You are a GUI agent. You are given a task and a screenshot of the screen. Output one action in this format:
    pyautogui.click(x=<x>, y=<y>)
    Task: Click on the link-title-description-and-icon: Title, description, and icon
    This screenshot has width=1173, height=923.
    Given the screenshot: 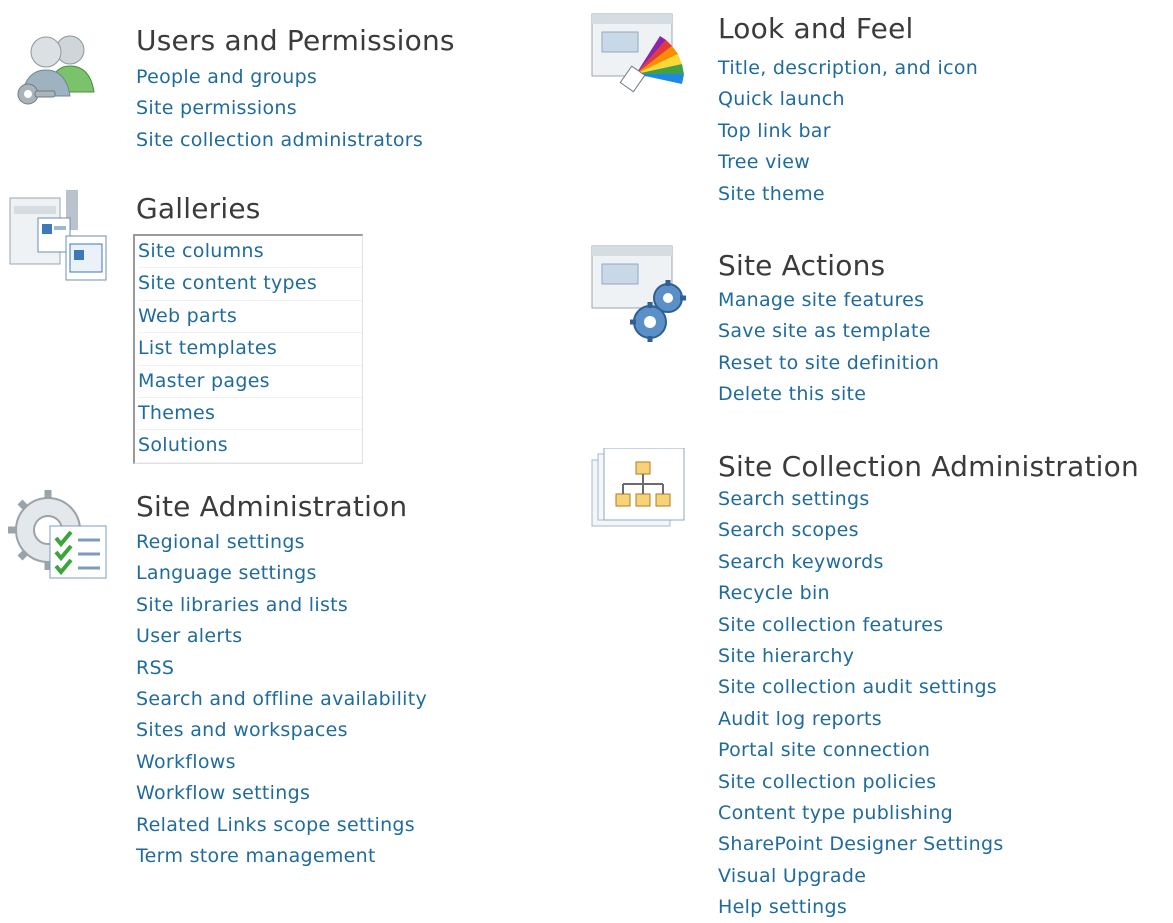 What is the action you would take?
    pyautogui.click(x=848, y=68)
    